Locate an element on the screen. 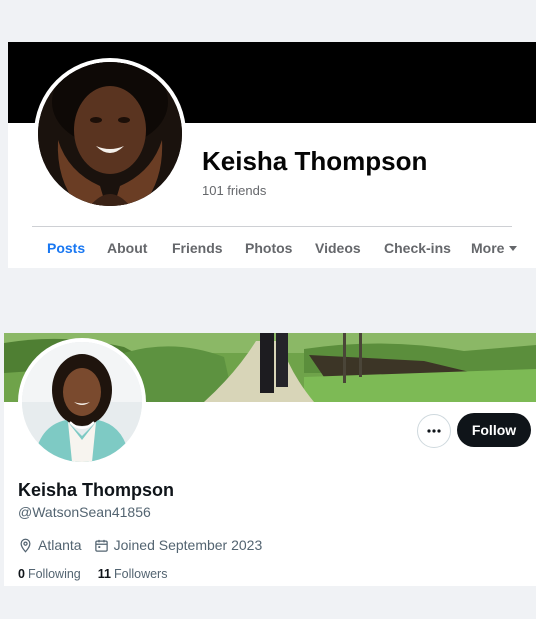 This screenshot has width=536, height=619. follow-stats: 0 Following 11 Followers is located at coordinates (101, 574).